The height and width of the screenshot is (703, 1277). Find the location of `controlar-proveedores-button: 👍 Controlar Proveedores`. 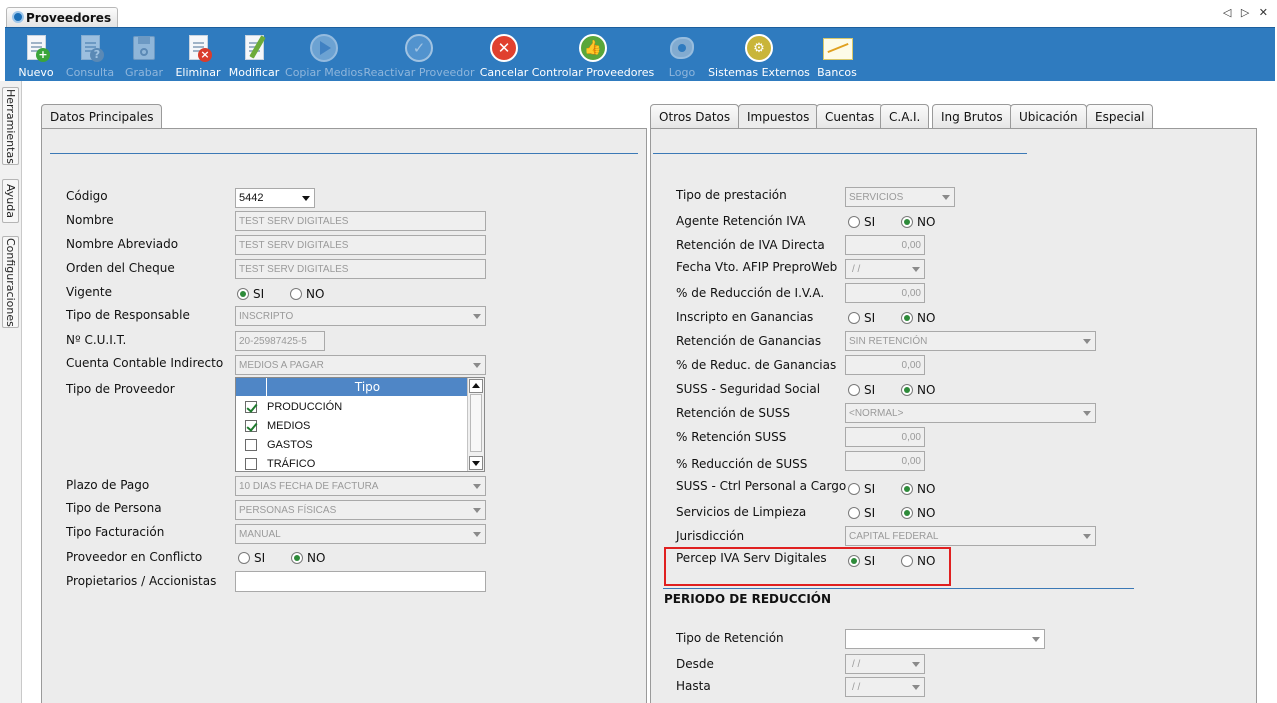

controlar-proveedores-button: 👍 Controlar Proveedores is located at coordinates (593, 55).